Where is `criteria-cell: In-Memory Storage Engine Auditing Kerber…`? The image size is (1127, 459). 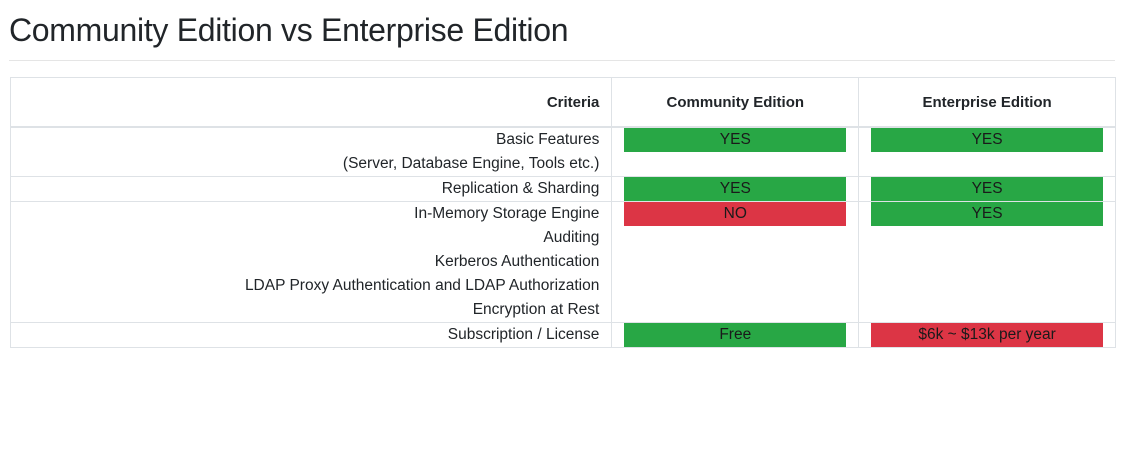 criteria-cell: In-Memory Storage Engine Auditing Kerber… is located at coordinates (311, 262).